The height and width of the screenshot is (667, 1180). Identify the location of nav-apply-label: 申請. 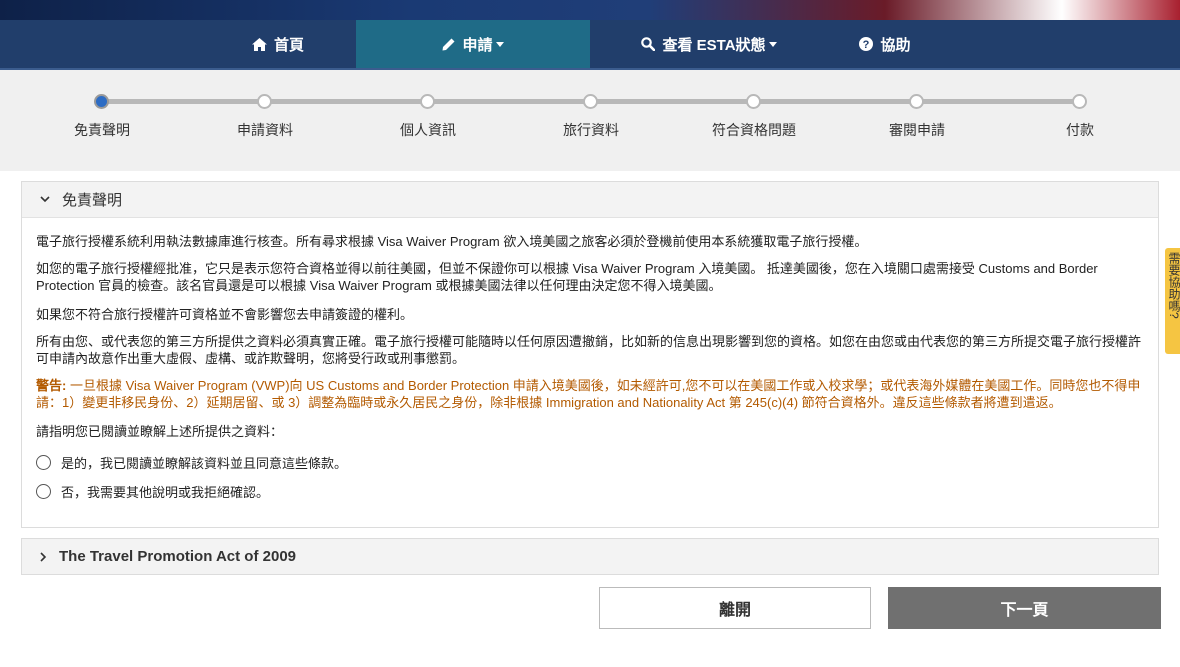
(477, 45).